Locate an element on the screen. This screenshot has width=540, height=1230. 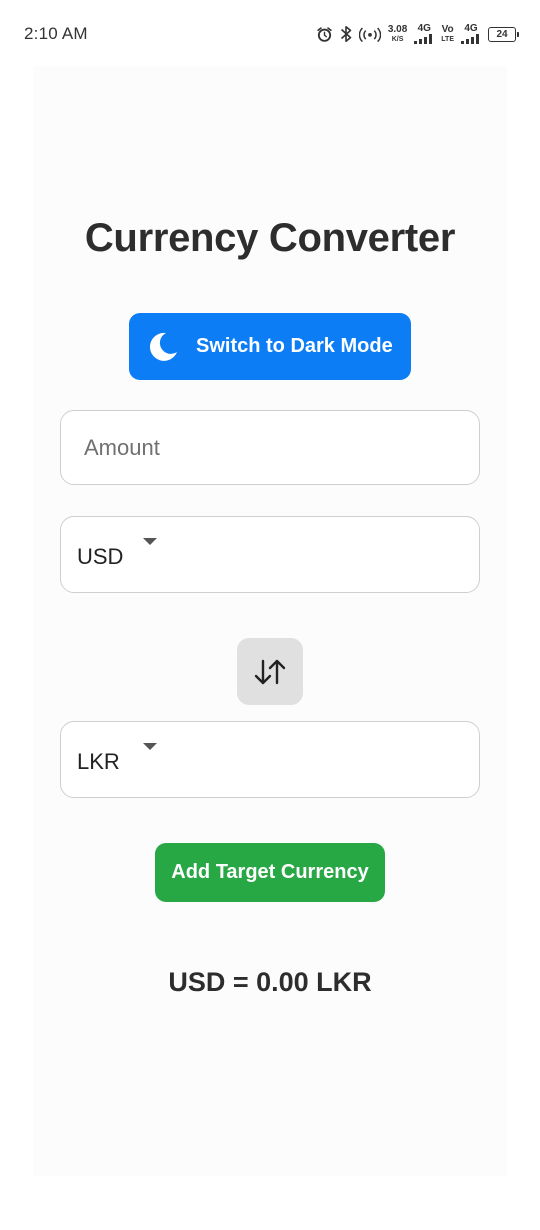
network-speed-value: 3.08 is located at coordinates (397, 29).